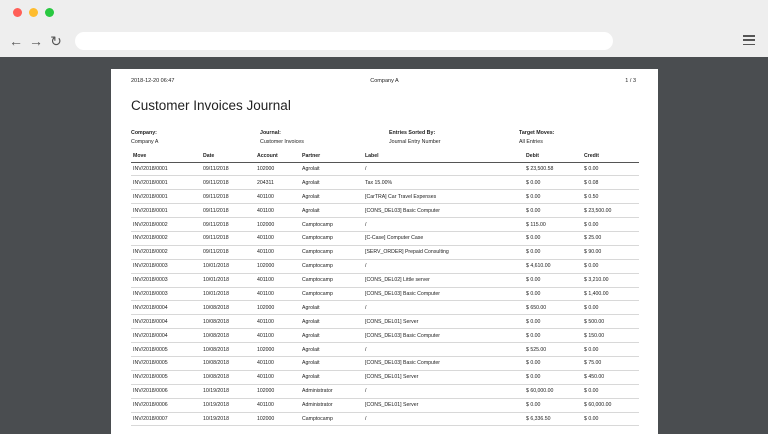 The image size is (768, 434). What do you see at coordinates (553, 419) in the screenshot?
I see `table-cell: $ 6,336.50` at bounding box center [553, 419].